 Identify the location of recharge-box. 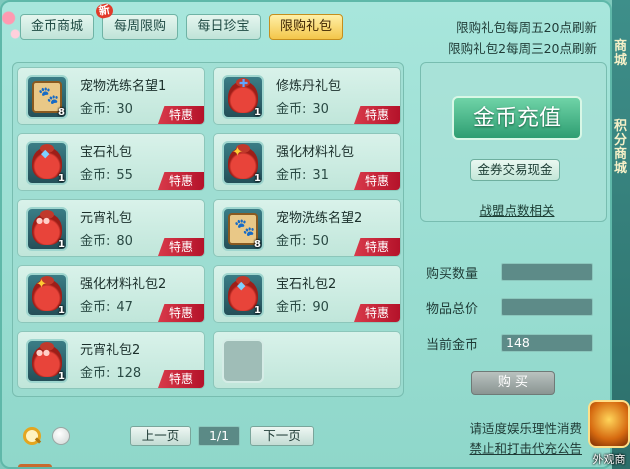
(513, 142).